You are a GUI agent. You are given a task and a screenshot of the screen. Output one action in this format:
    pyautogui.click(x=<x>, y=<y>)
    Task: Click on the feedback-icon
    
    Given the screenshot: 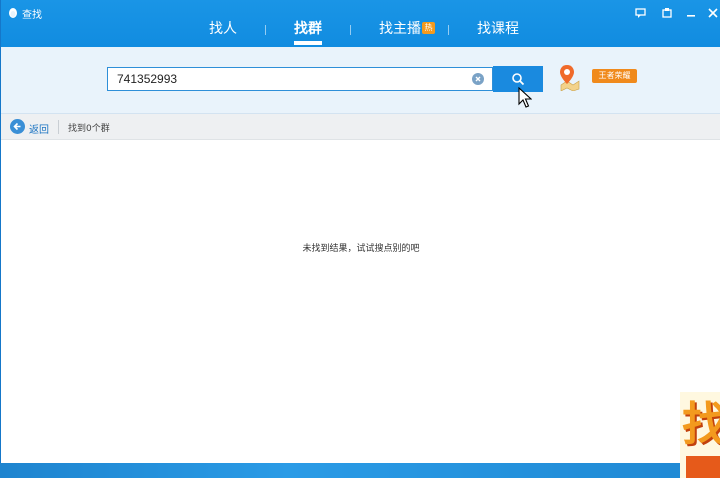 What is the action you would take?
    pyautogui.click(x=641, y=13)
    